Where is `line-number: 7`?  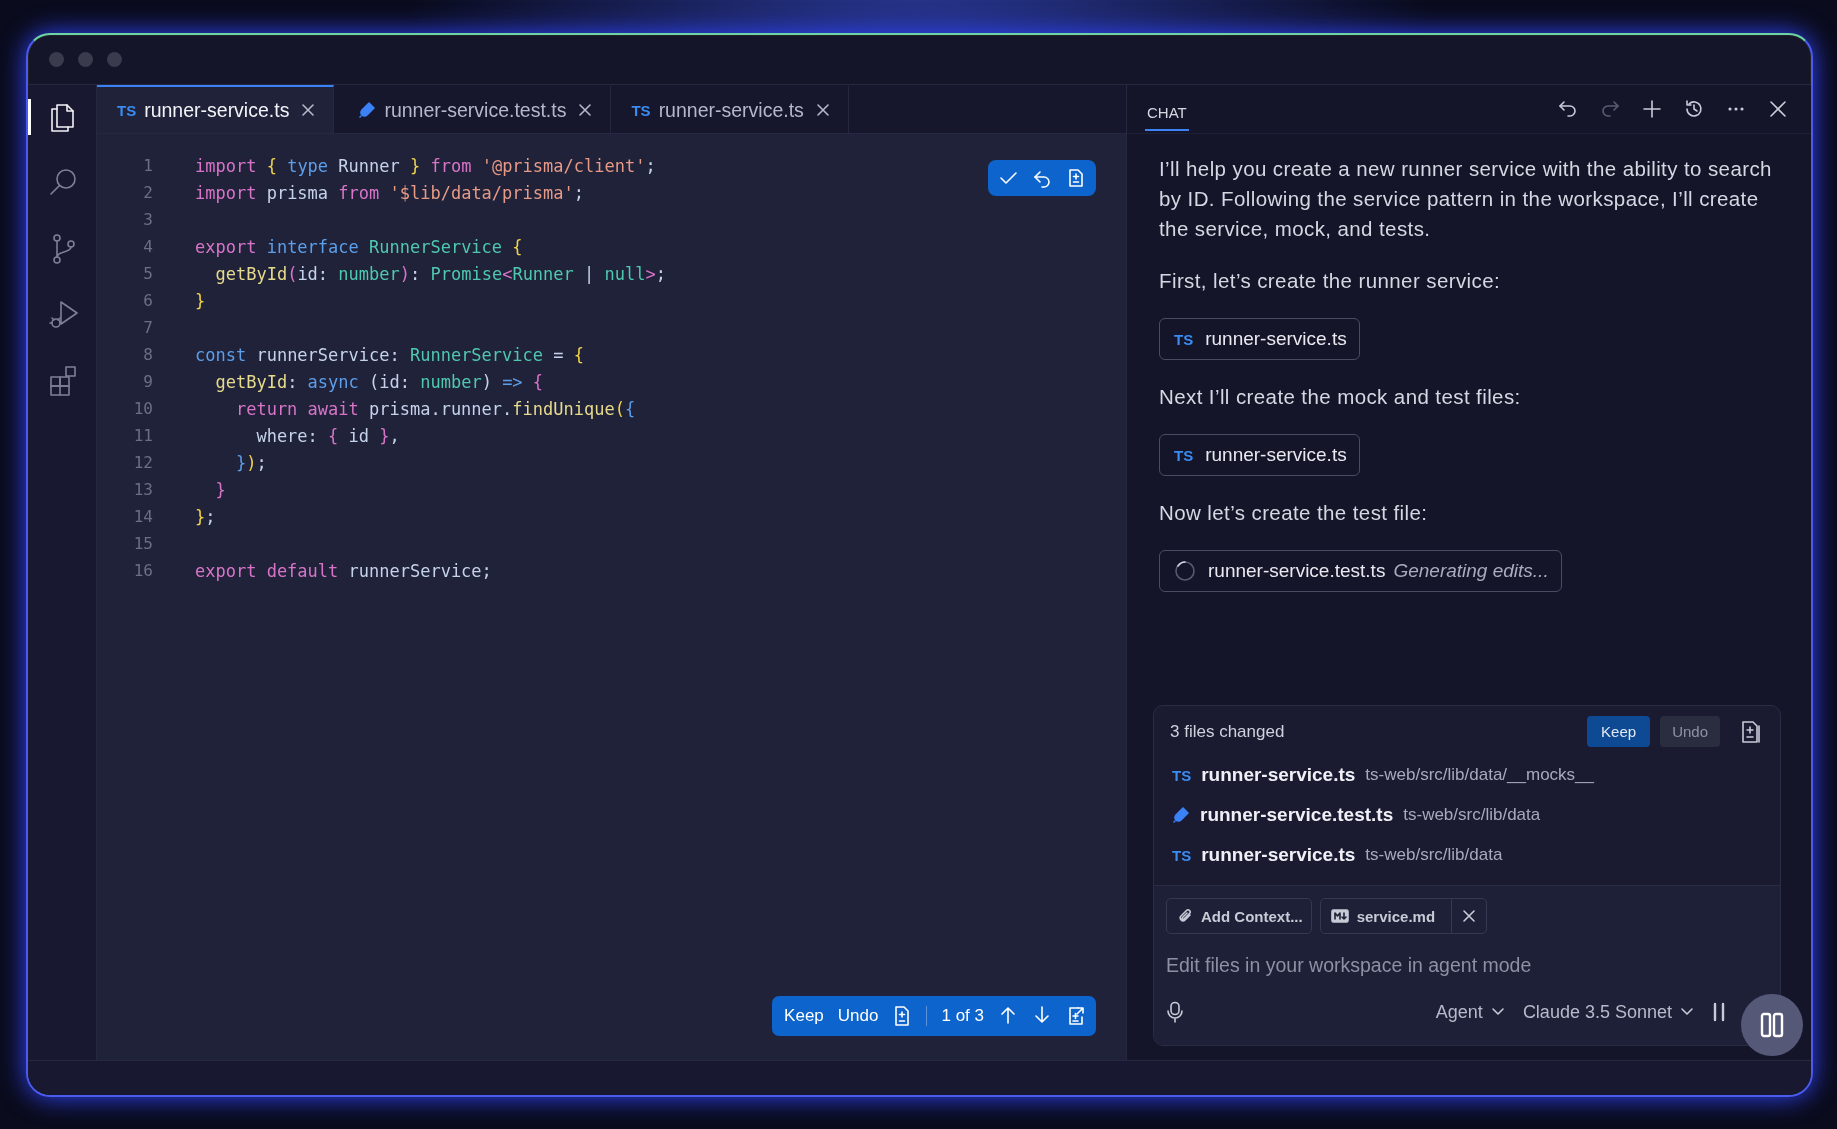
line-number: 7 is located at coordinates (147, 327).